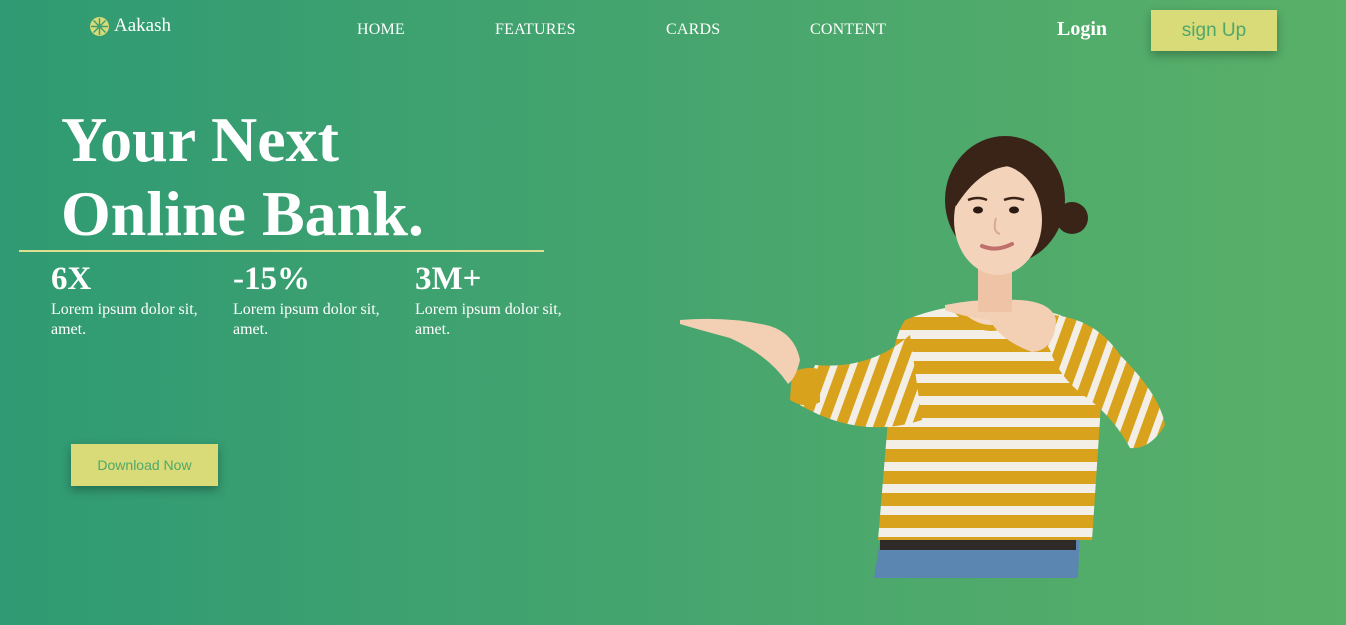 The image size is (1346, 625). I want to click on stat-value: -15%, so click(271, 279).